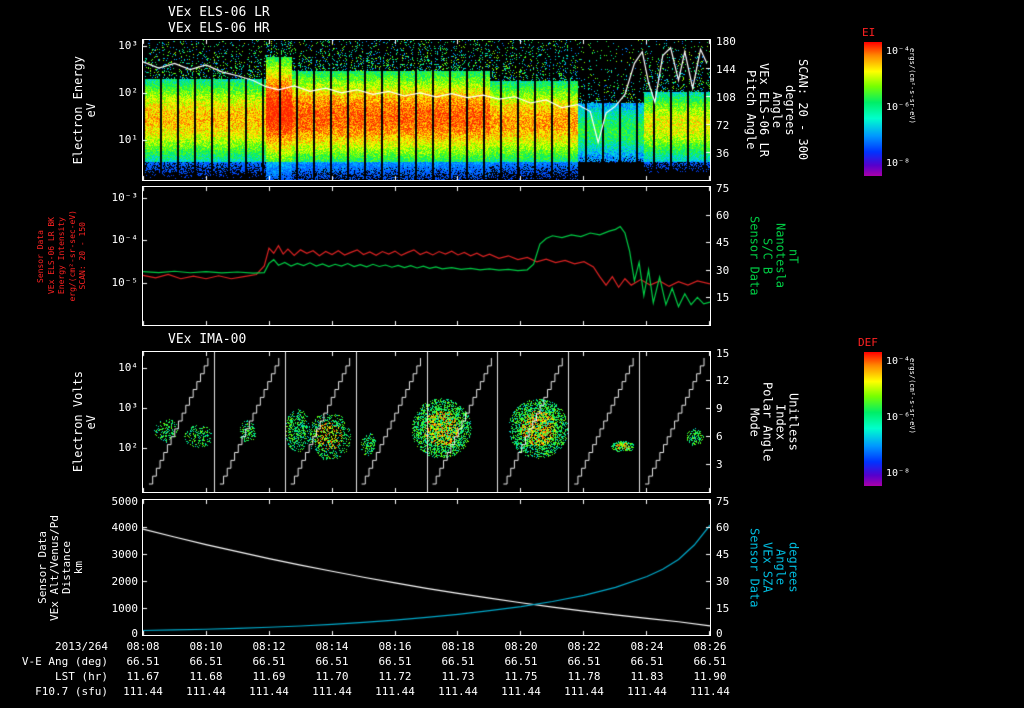 This screenshot has height=708, width=1024. What do you see at coordinates (873, 419) in the screenshot?
I see `colorbar-def` at bounding box center [873, 419].